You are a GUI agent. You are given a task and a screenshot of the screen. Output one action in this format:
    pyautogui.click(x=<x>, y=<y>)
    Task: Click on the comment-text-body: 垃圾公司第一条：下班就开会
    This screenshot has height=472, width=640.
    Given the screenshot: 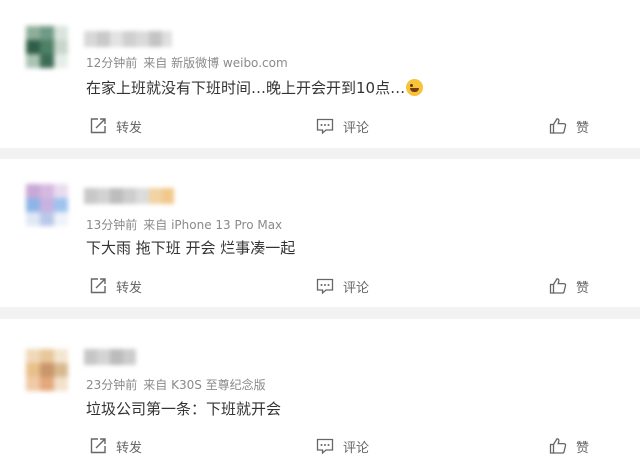 What is the action you would take?
    pyautogui.click(x=184, y=409)
    